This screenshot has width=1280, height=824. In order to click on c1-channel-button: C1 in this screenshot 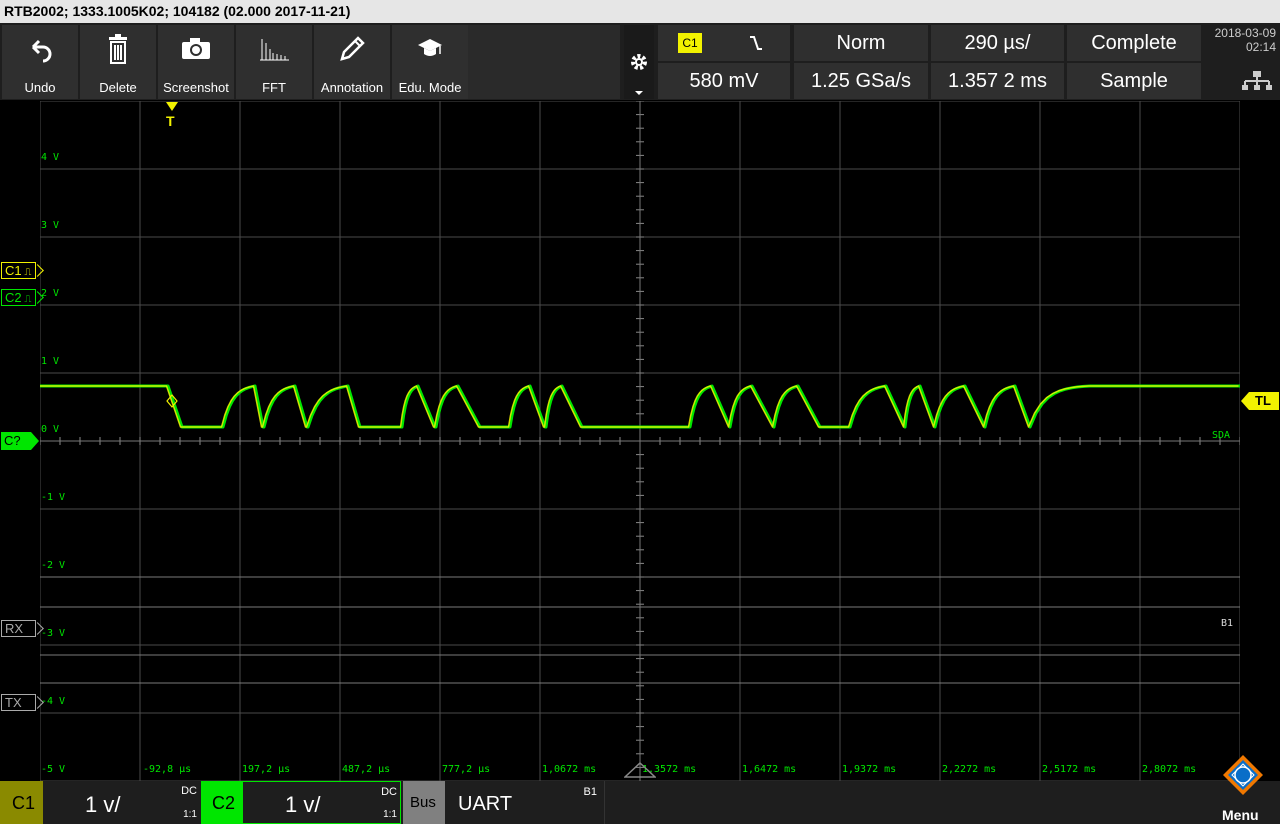, I will do `click(21, 802)`.